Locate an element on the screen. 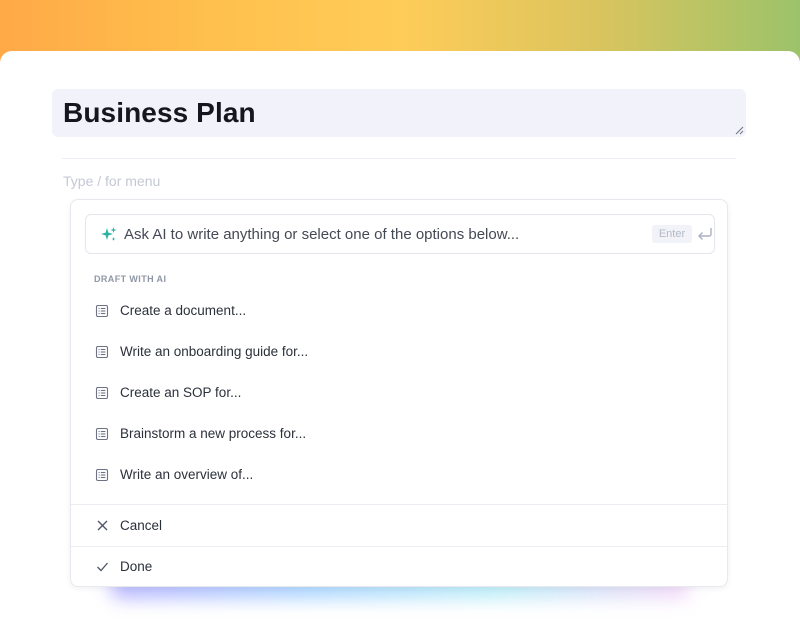  cancel-button: Cancel is located at coordinates (399, 526).